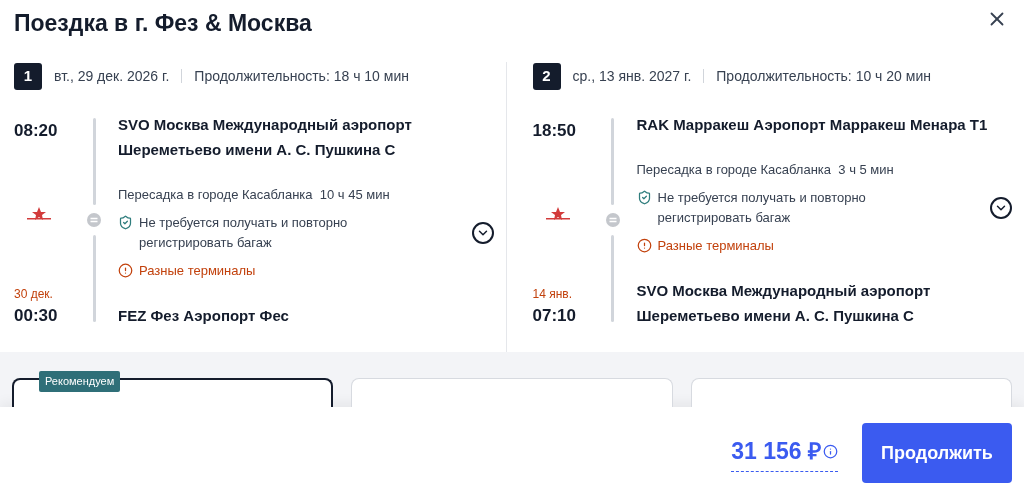  Describe the element at coordinates (173, 392) in the screenshot. I see `fare-card` at that location.